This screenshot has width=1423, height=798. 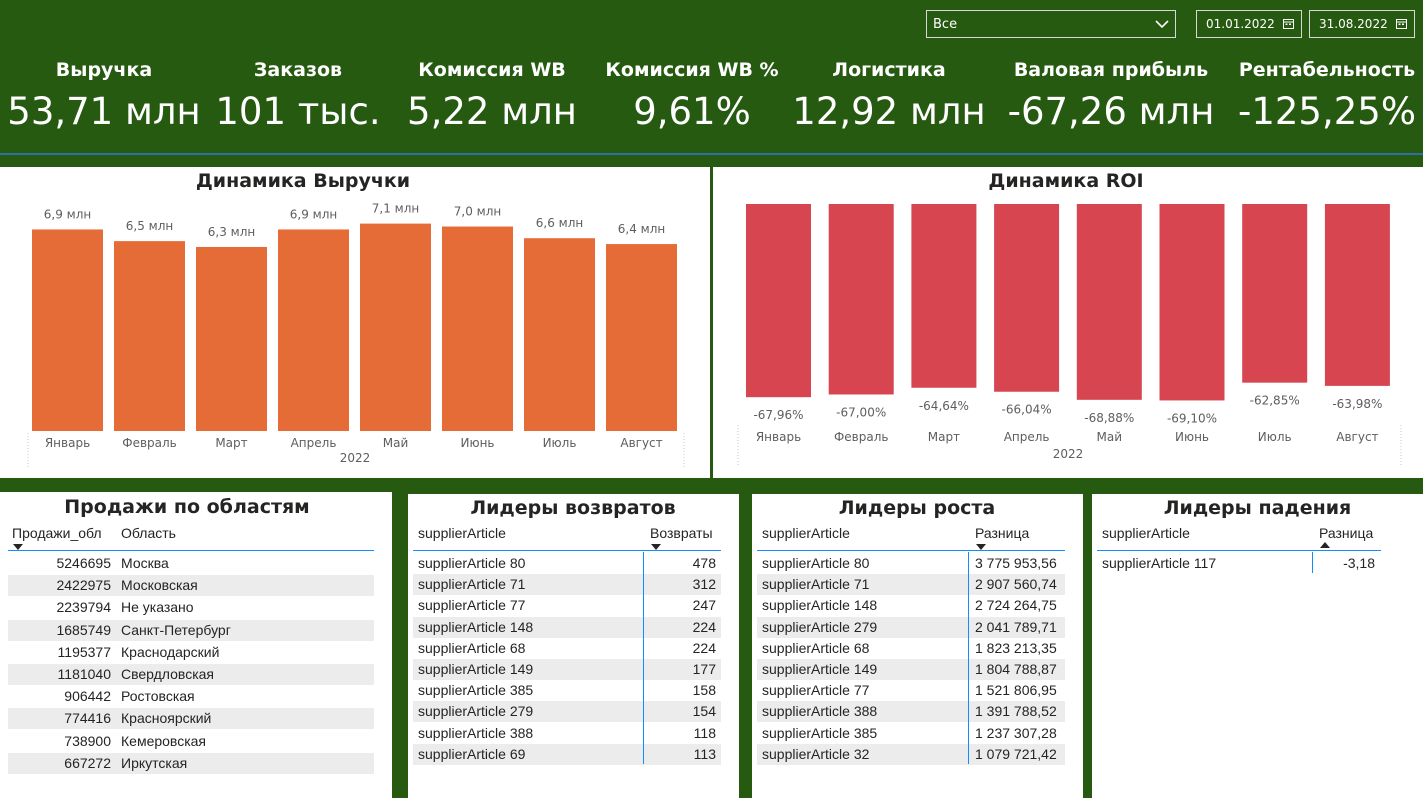 I want to click on table-row: supplierArticle 279 154, so click(x=567, y=712).